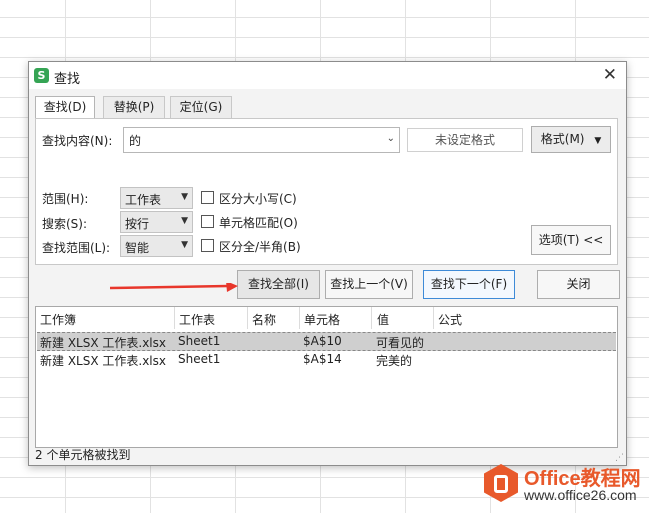  Describe the element at coordinates (261, 140) in the screenshot. I see `find-content-input: 的 ⌄` at that location.